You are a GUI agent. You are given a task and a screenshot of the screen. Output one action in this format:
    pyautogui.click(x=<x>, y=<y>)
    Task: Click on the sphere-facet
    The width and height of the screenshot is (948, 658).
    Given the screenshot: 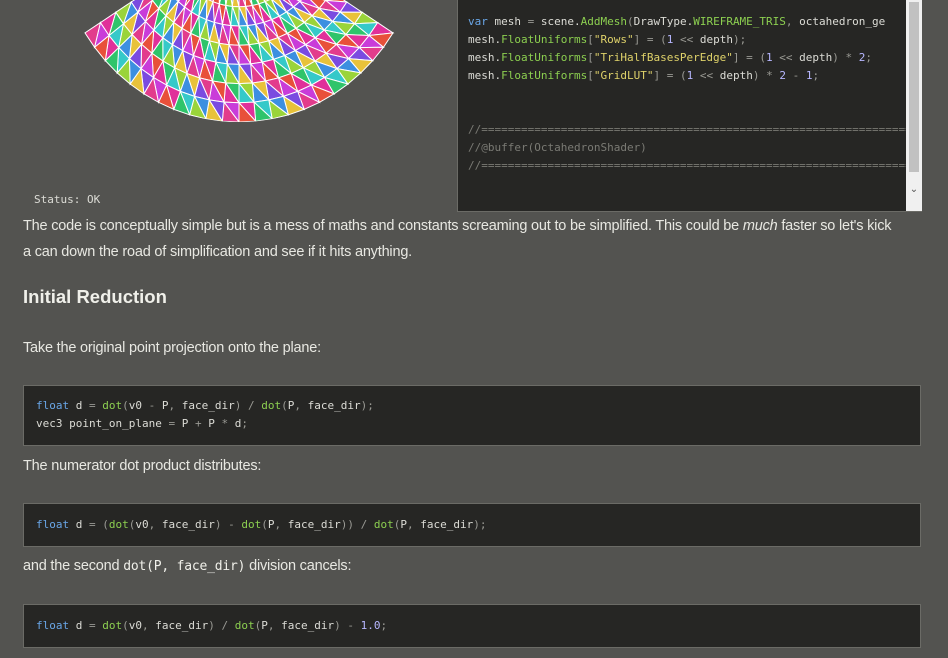 What is the action you would take?
    pyautogui.click(x=235, y=4)
    